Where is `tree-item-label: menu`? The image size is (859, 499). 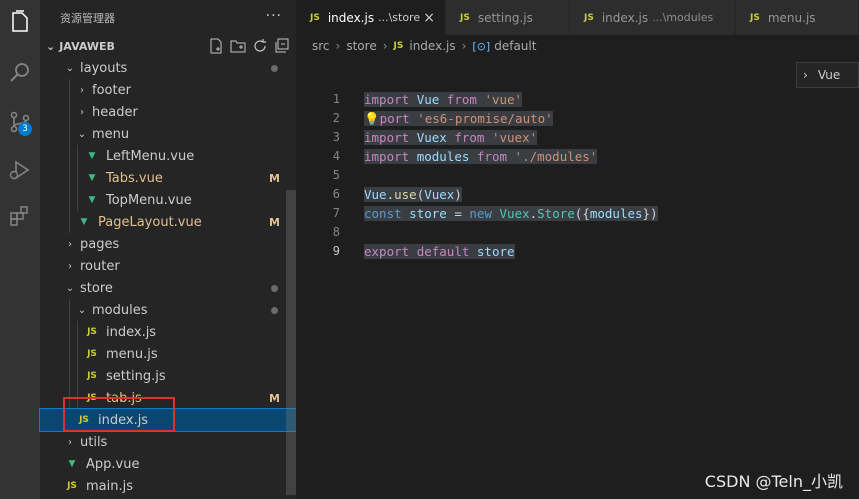
tree-item-label: menu is located at coordinates (111, 134).